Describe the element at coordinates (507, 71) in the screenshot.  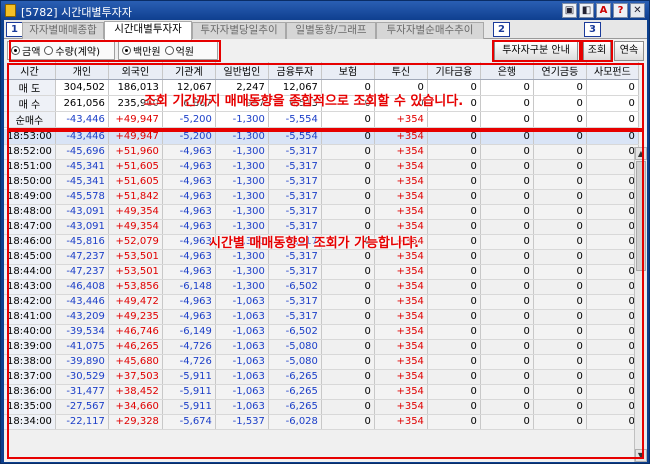
I see `column-header: 은행` at that location.